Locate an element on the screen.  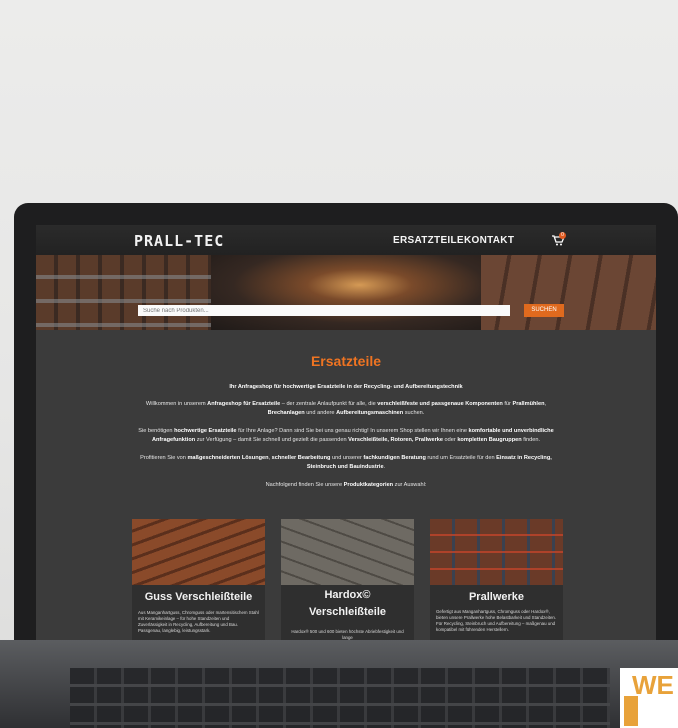
text: finden. is located at coordinates (531, 439).